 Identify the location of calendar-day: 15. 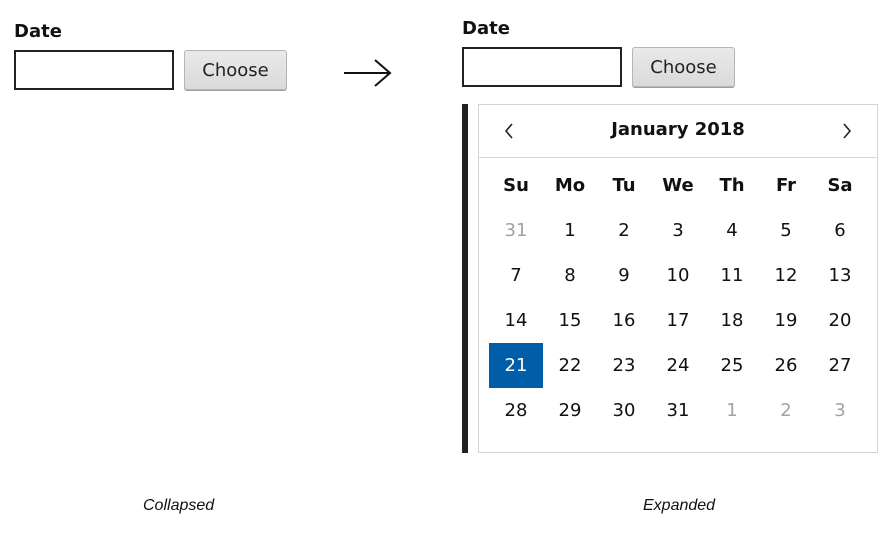
(570, 320).